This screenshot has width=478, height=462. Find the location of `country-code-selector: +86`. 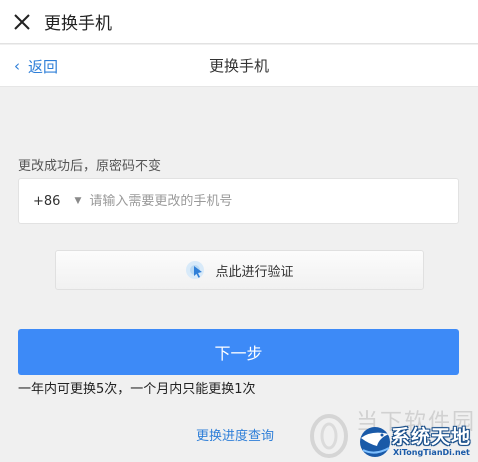

country-code-selector: +86 is located at coordinates (46, 201).